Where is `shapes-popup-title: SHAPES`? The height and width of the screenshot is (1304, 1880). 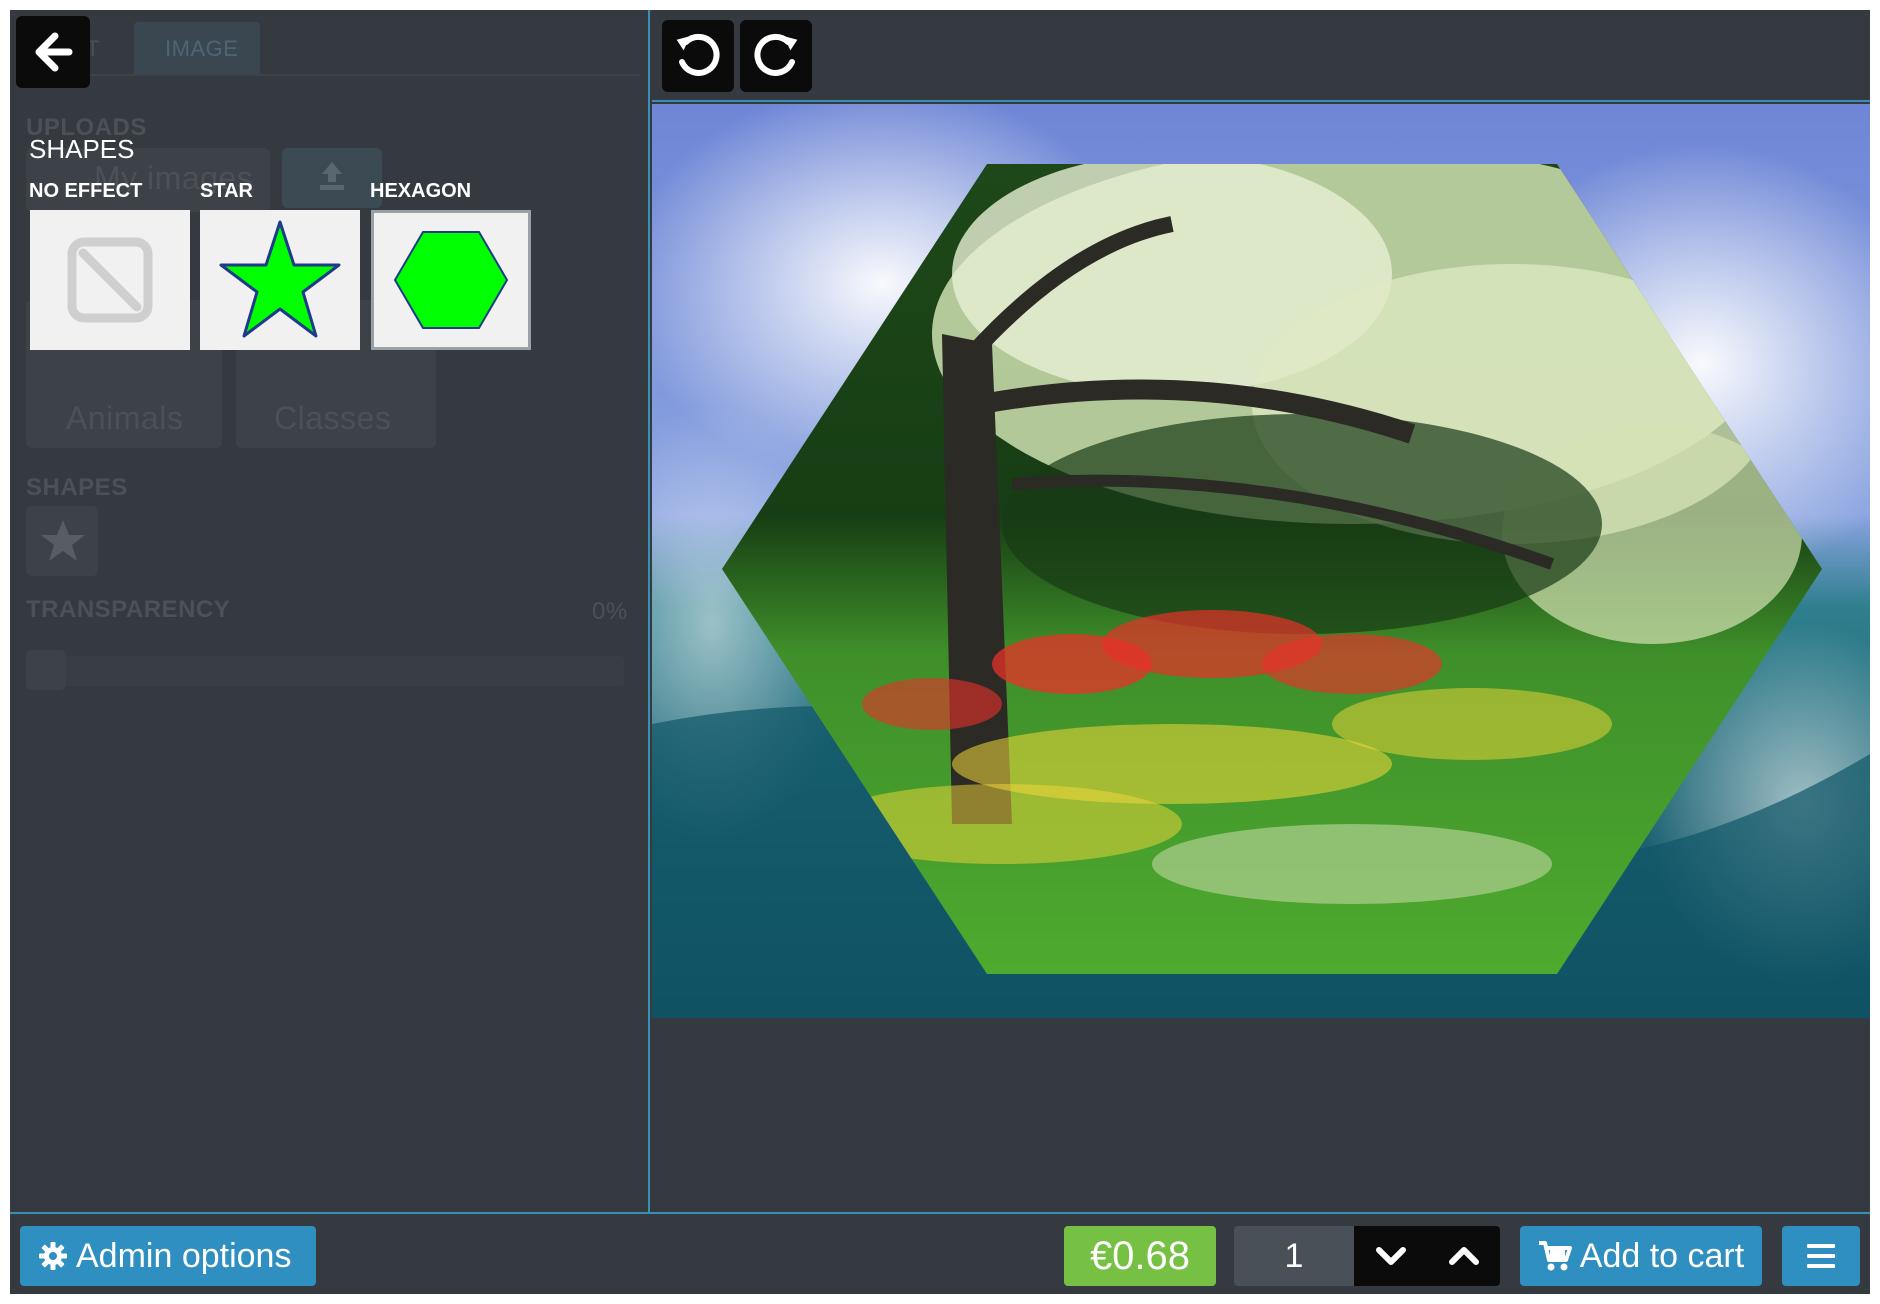
shapes-popup-title: SHAPES is located at coordinates (82, 149).